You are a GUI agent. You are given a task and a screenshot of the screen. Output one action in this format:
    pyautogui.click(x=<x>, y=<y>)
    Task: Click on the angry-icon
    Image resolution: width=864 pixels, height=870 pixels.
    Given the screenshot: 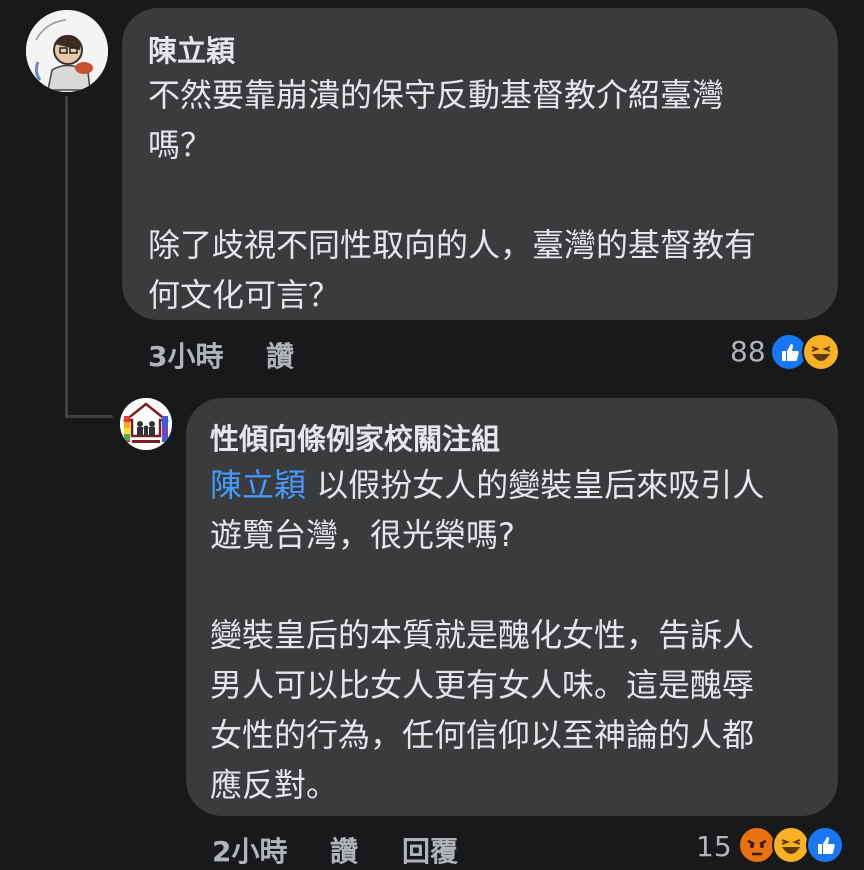 What is the action you would take?
    pyautogui.click(x=757, y=845)
    